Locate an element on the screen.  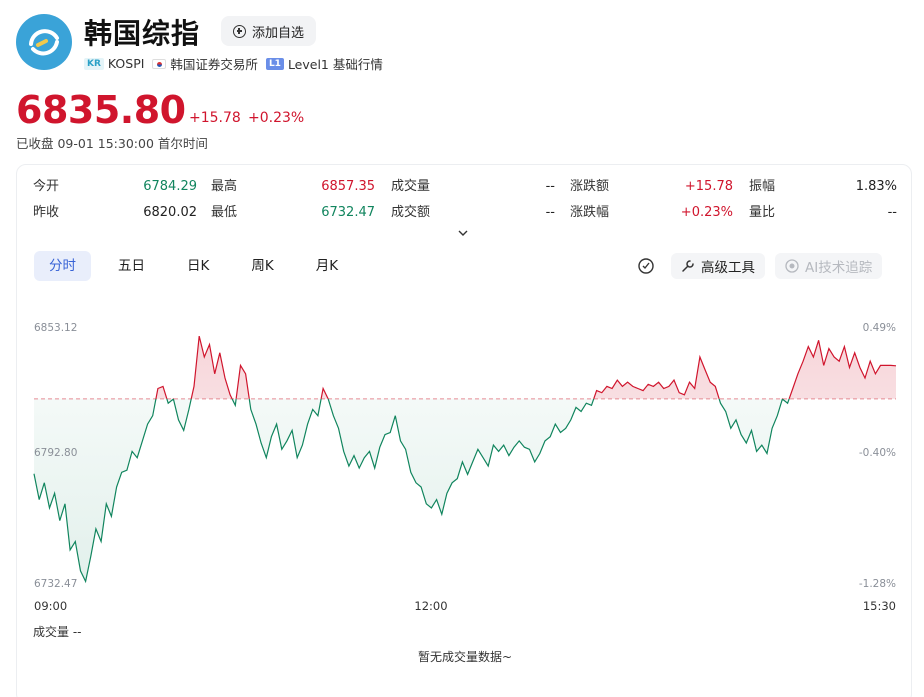
indicator-settings-icon is located at coordinates (646, 266).